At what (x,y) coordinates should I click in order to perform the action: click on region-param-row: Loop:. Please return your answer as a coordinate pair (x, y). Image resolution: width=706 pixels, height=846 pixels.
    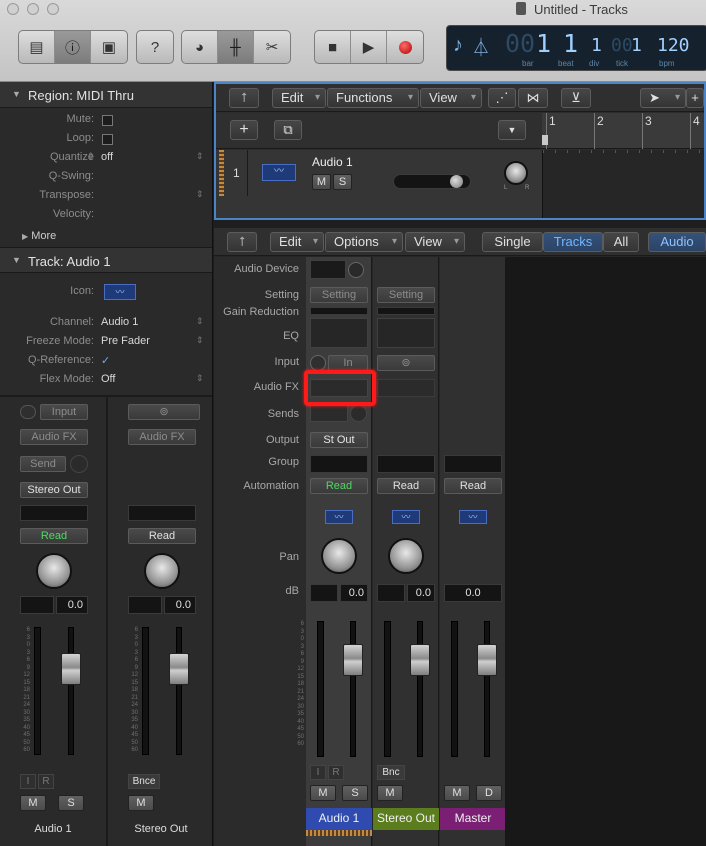
    Looking at the image, I should click on (106, 141).